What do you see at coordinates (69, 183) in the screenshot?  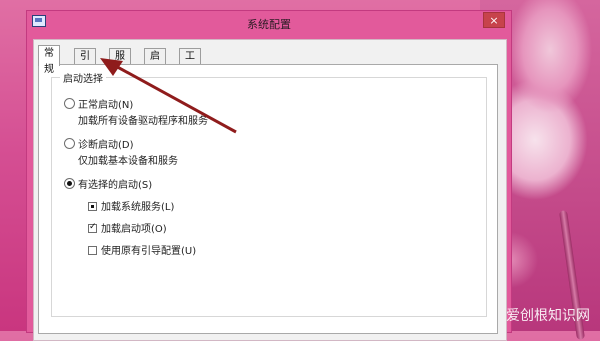 I see `radio-indicator-selected` at bounding box center [69, 183].